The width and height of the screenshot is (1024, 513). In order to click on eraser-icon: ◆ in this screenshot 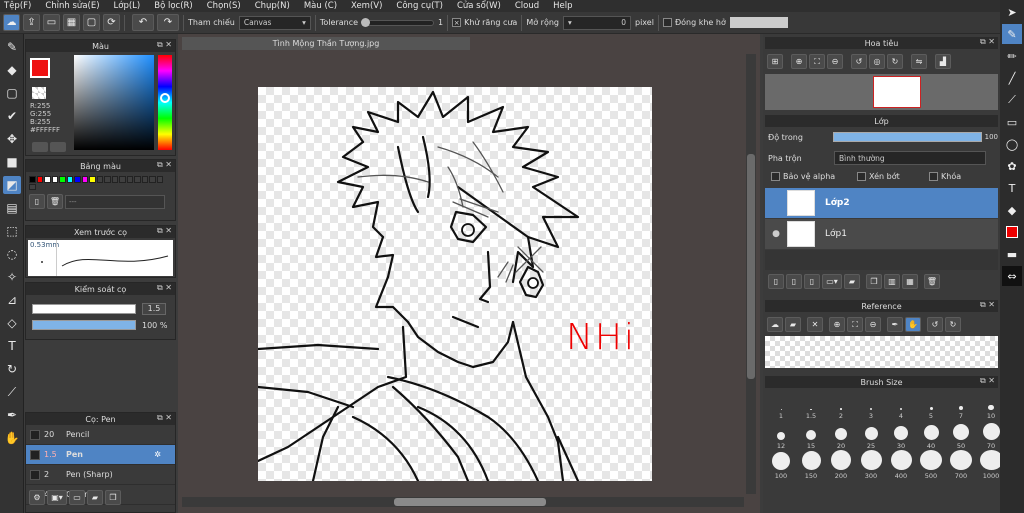, I will do `click(12, 70)`.